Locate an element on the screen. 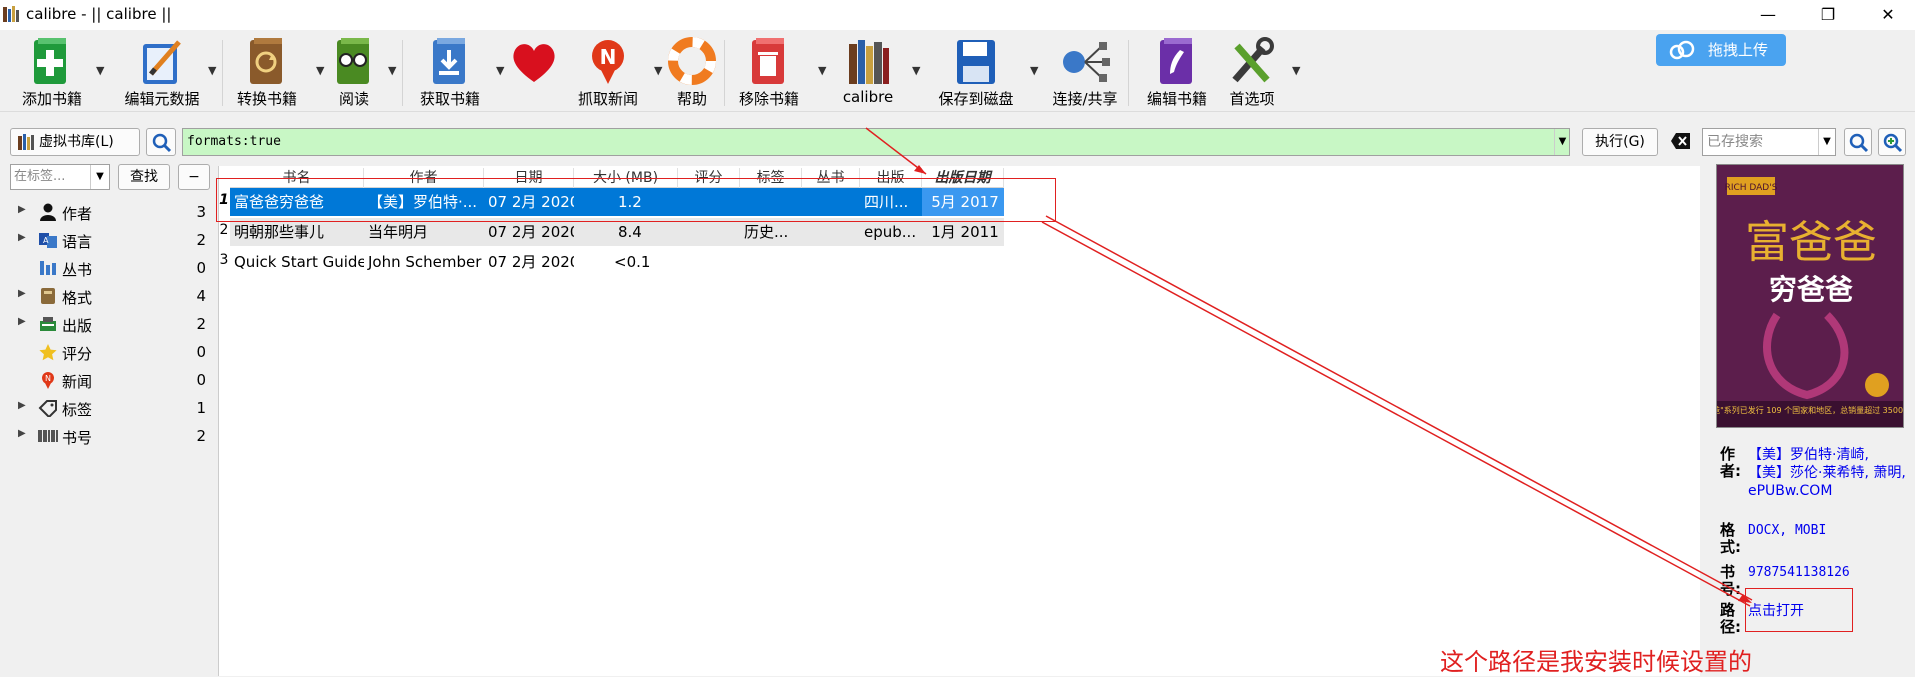 This screenshot has height=677, width=1915. tag-item-rating: 评分 0 is located at coordinates (106, 352).